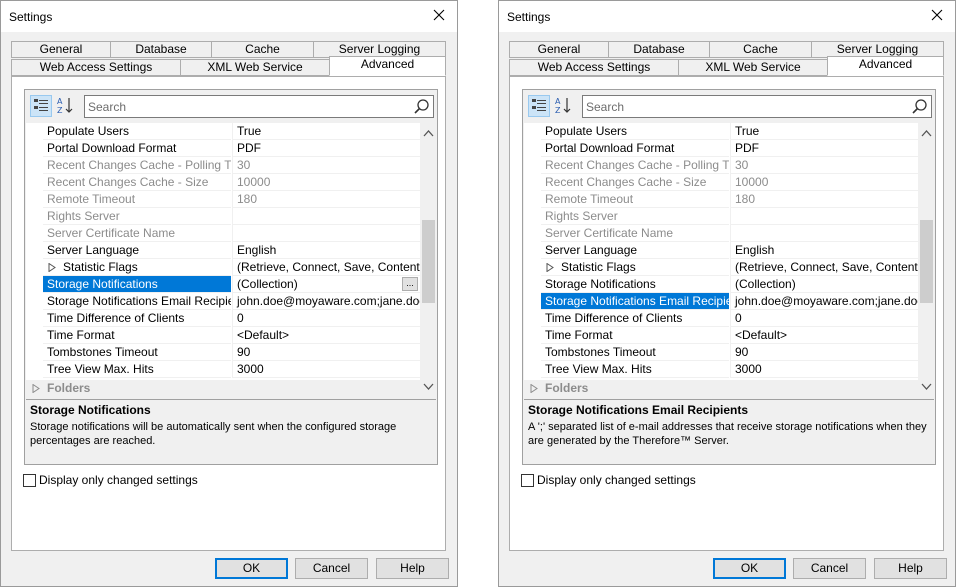 This screenshot has height=587, width=956. I want to click on property-row: Storage Notifications (Collection), so click(721, 284).